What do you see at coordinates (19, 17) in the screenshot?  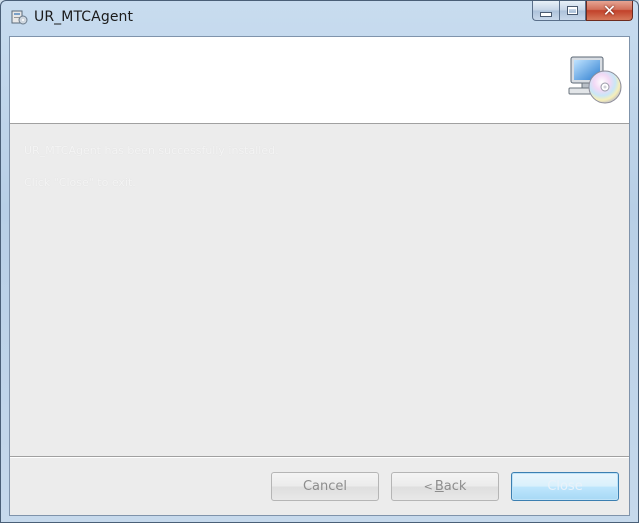 I see `installer-app-icon` at bounding box center [19, 17].